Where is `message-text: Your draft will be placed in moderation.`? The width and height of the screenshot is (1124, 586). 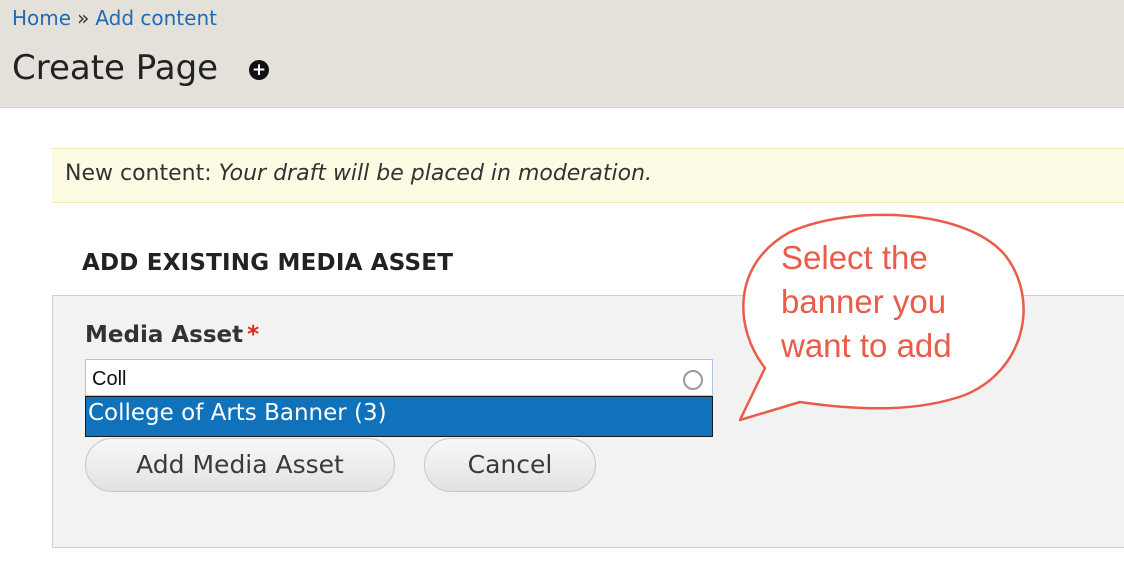 message-text: Your draft will be placed in moderation. is located at coordinates (435, 173).